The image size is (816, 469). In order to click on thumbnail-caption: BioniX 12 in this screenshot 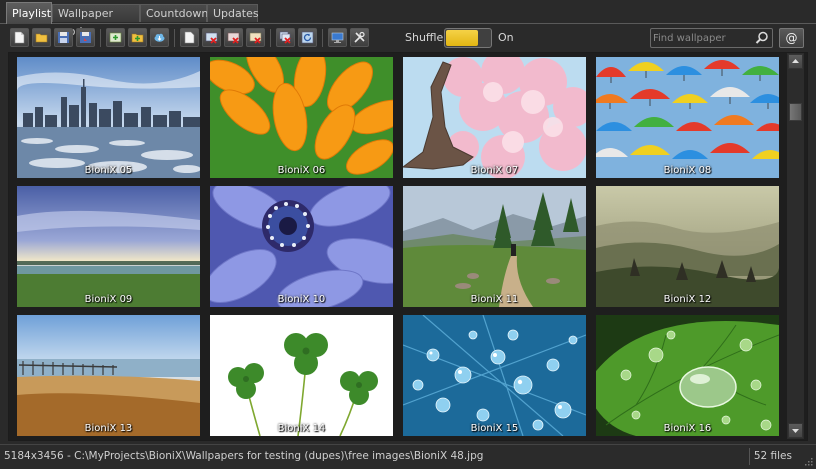, I will do `click(687, 299)`.